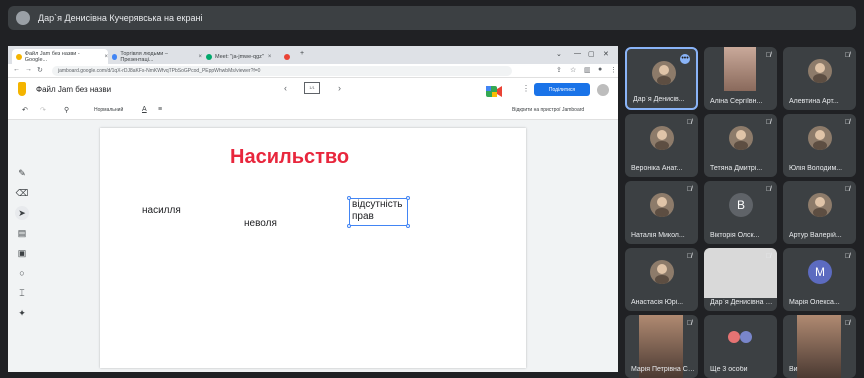 The image size is (864, 378). I want to click on open-on-device-link: Відкрити на пристрої Jamboard, so click(548, 110).